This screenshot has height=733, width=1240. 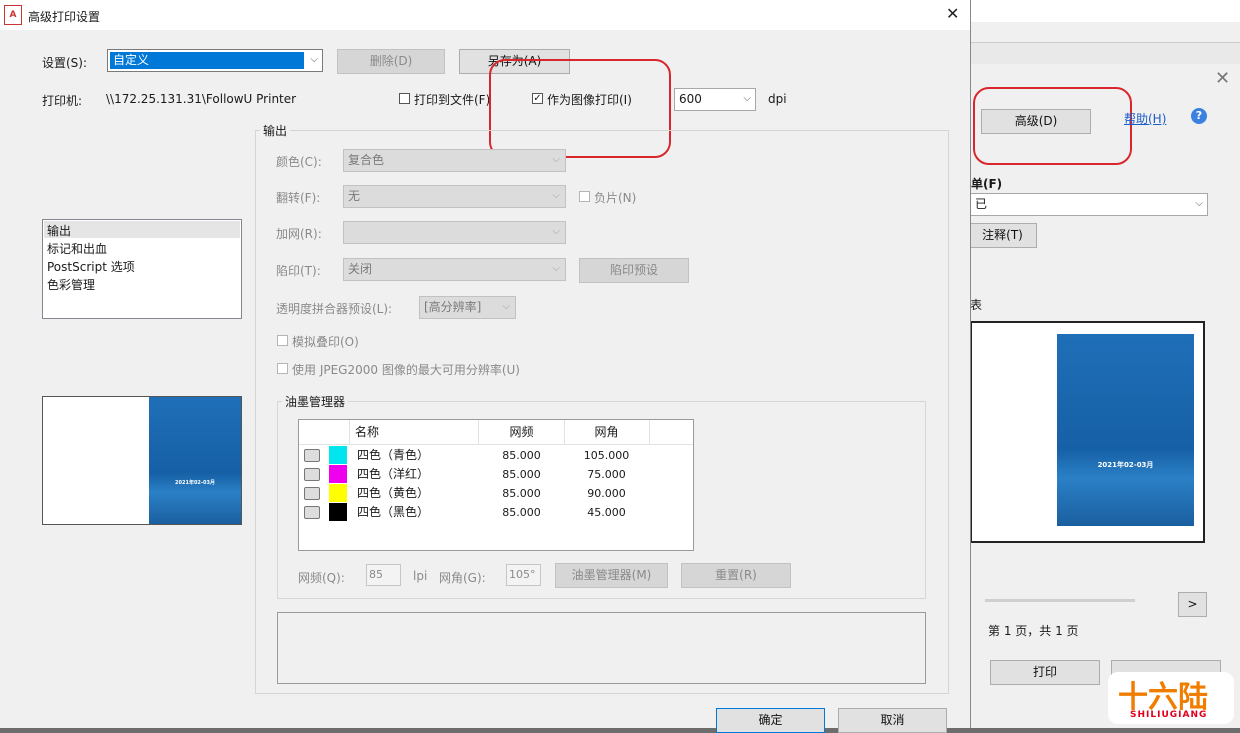 I want to click on trap-select: 关闭 ⌵, so click(x=454, y=269).